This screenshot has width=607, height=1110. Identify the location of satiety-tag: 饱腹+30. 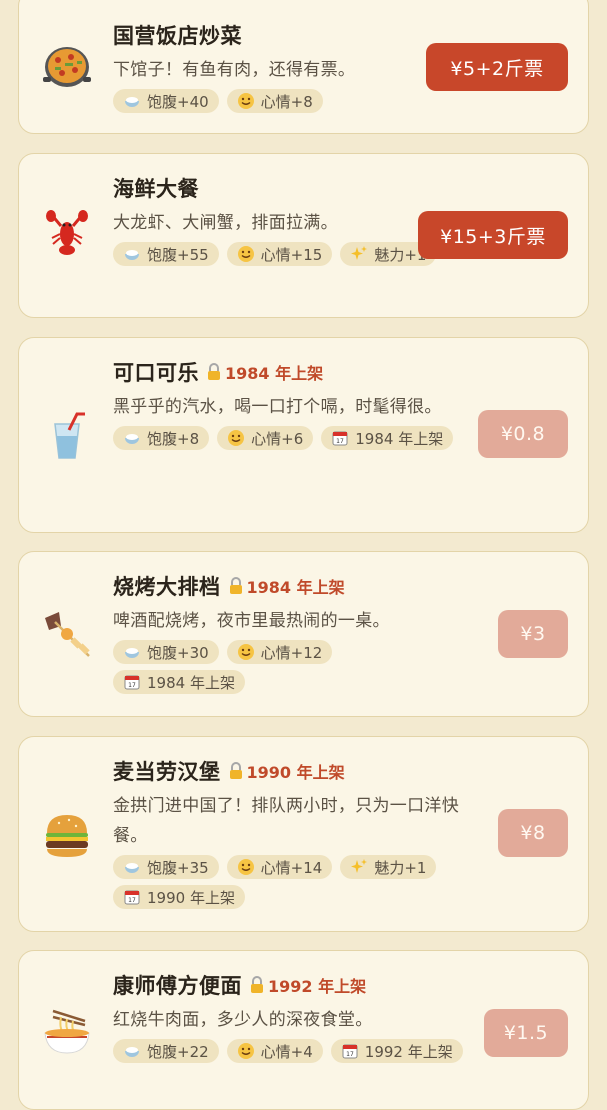
(166, 652).